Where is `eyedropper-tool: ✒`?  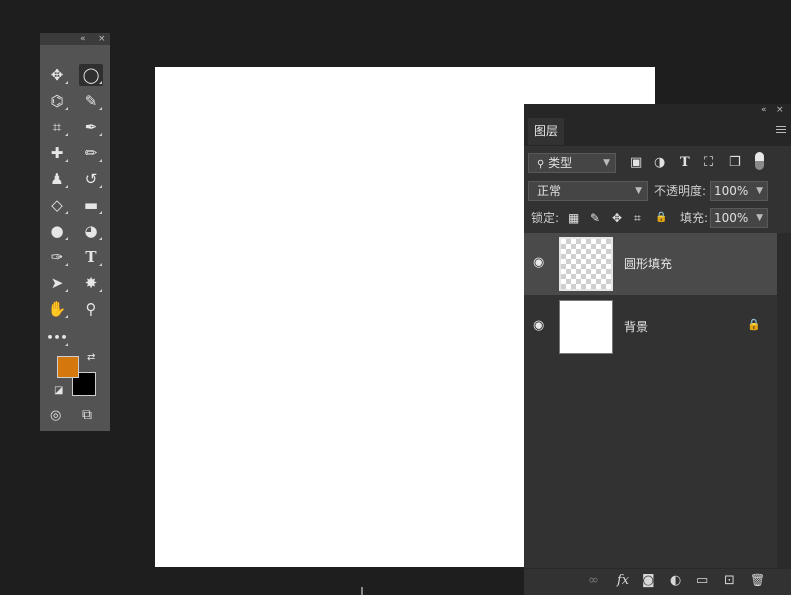
eyedropper-tool: ✒ is located at coordinates (91, 127).